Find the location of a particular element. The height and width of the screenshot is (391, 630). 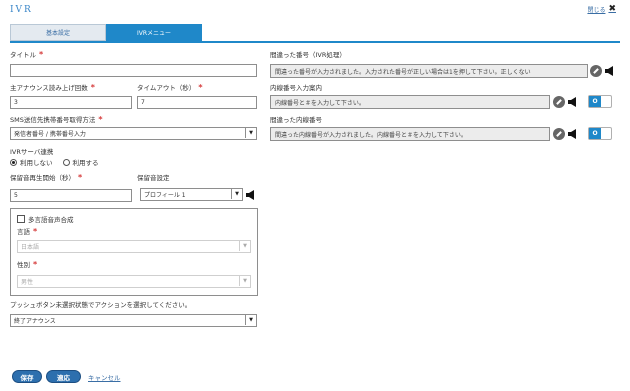

multilang-checkbox-row: 多言語音声合成 is located at coordinates (45, 219).